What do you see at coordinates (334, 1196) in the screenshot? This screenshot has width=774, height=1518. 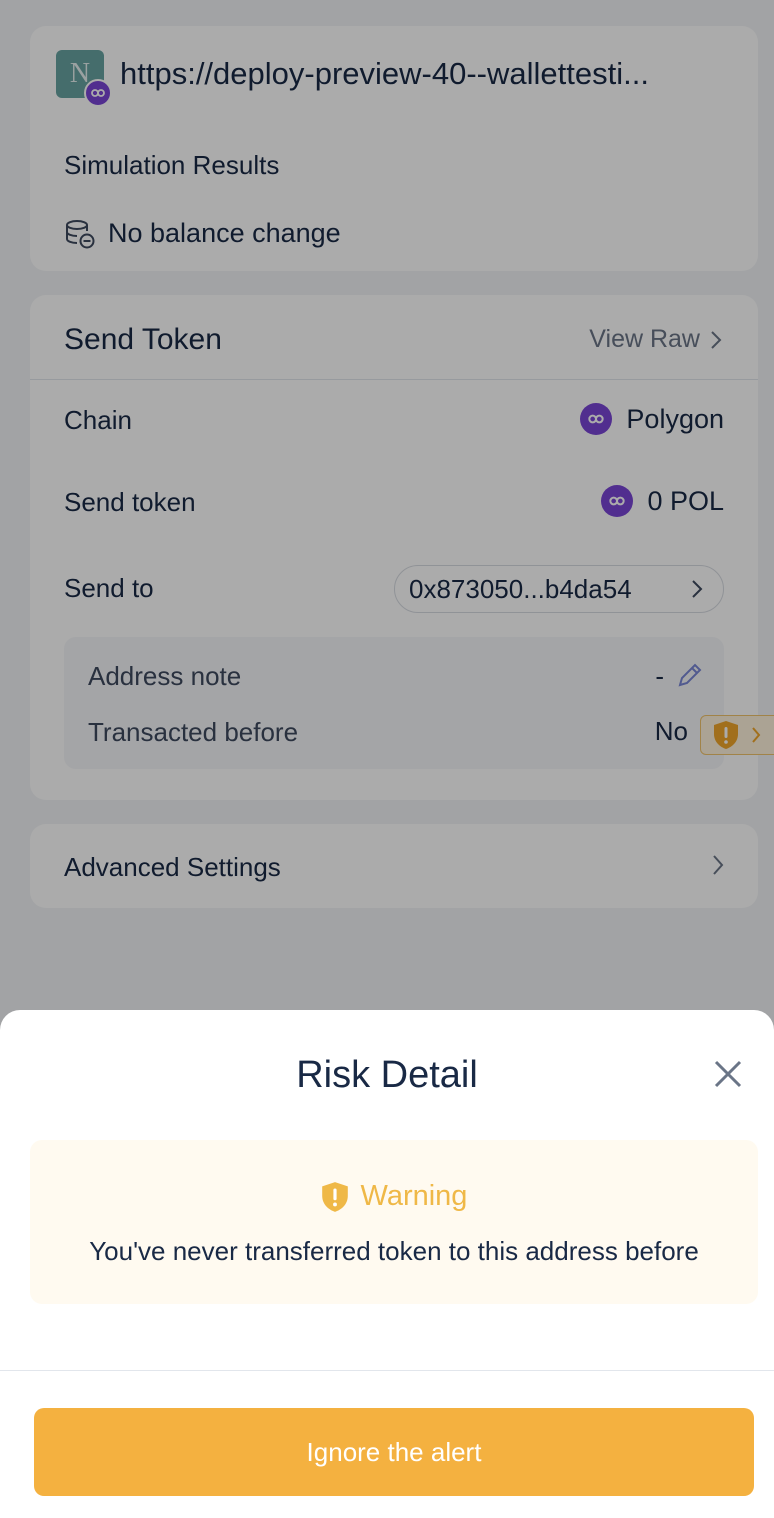 I see `shield-warning-icon` at bounding box center [334, 1196].